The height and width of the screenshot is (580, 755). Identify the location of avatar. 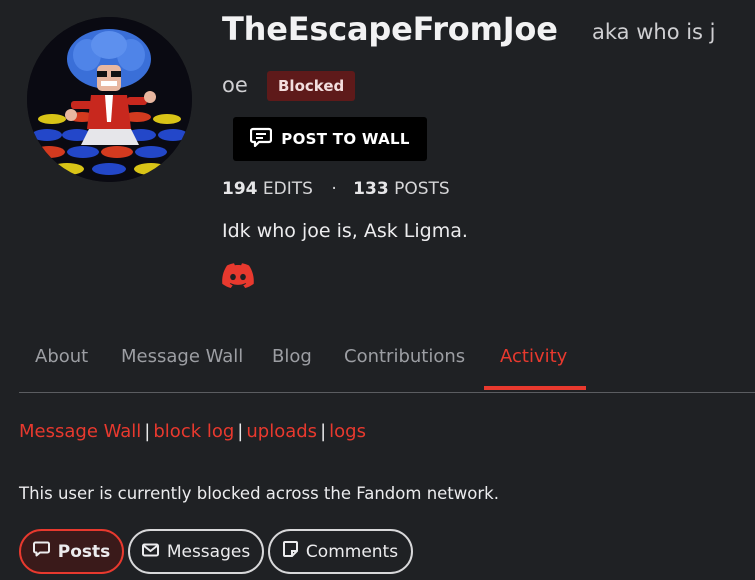
(109, 99).